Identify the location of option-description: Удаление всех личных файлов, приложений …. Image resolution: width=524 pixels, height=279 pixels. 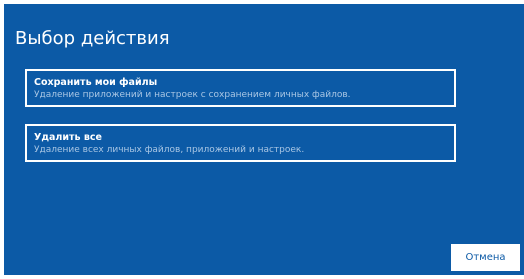
(169, 150).